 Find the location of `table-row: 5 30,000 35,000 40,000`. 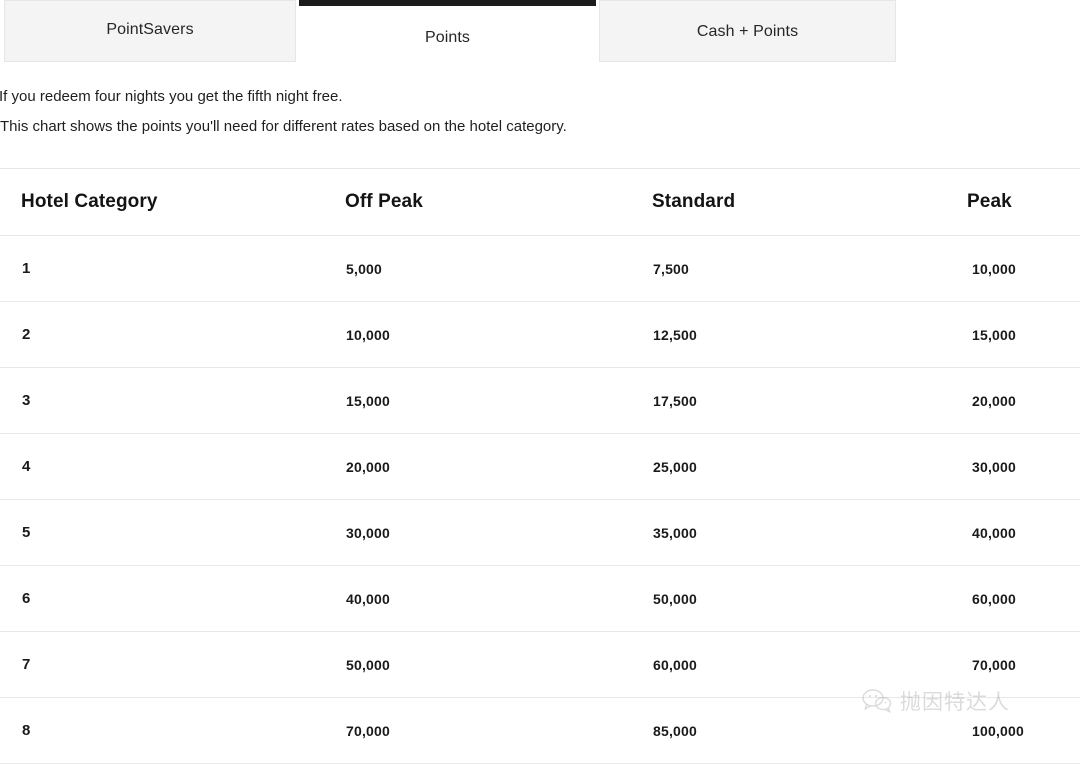

table-row: 5 30,000 35,000 40,000 is located at coordinates (540, 532).